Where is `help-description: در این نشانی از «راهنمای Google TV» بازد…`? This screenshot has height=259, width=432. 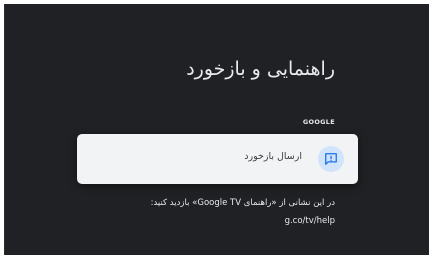
help-description: در این نشانی از «راهنمای Google TV» بازد… is located at coordinates (242, 203).